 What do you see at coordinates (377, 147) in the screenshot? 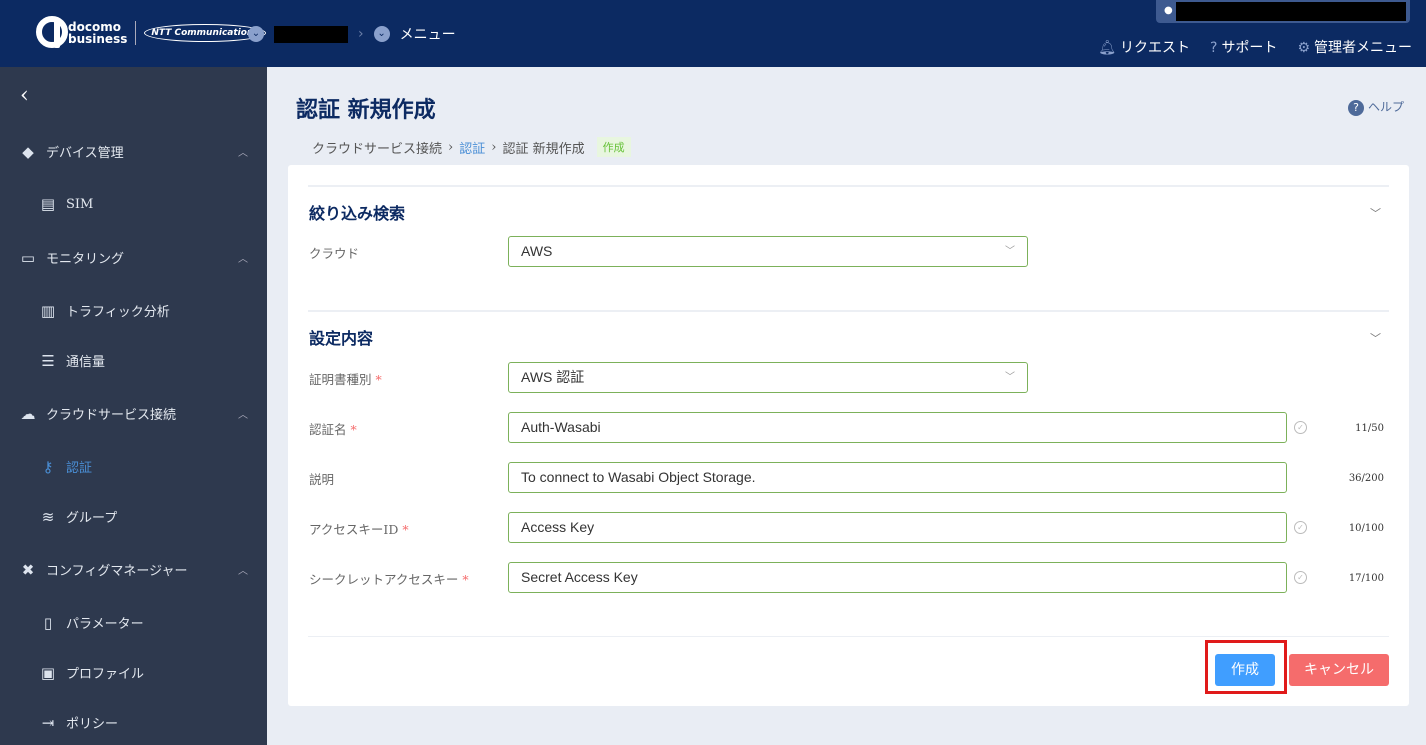
I see `breadcrumb-cloud: クラウドサービス接続` at bounding box center [377, 147].